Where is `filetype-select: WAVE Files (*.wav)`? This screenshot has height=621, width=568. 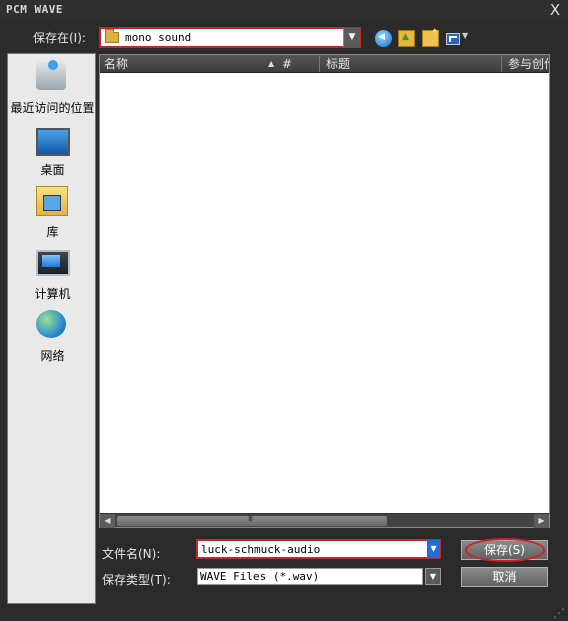
filetype-select: WAVE Files (*.wav) is located at coordinates (310, 576).